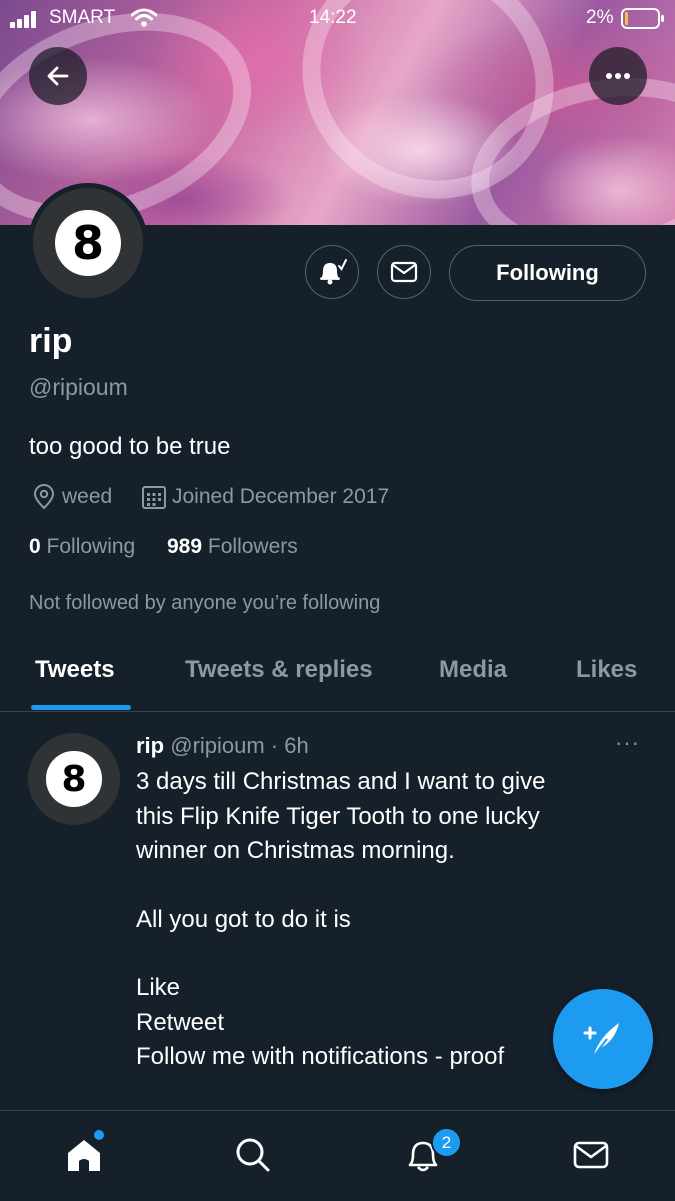 This screenshot has height=1201, width=675. I want to click on more-options-button, so click(618, 76).